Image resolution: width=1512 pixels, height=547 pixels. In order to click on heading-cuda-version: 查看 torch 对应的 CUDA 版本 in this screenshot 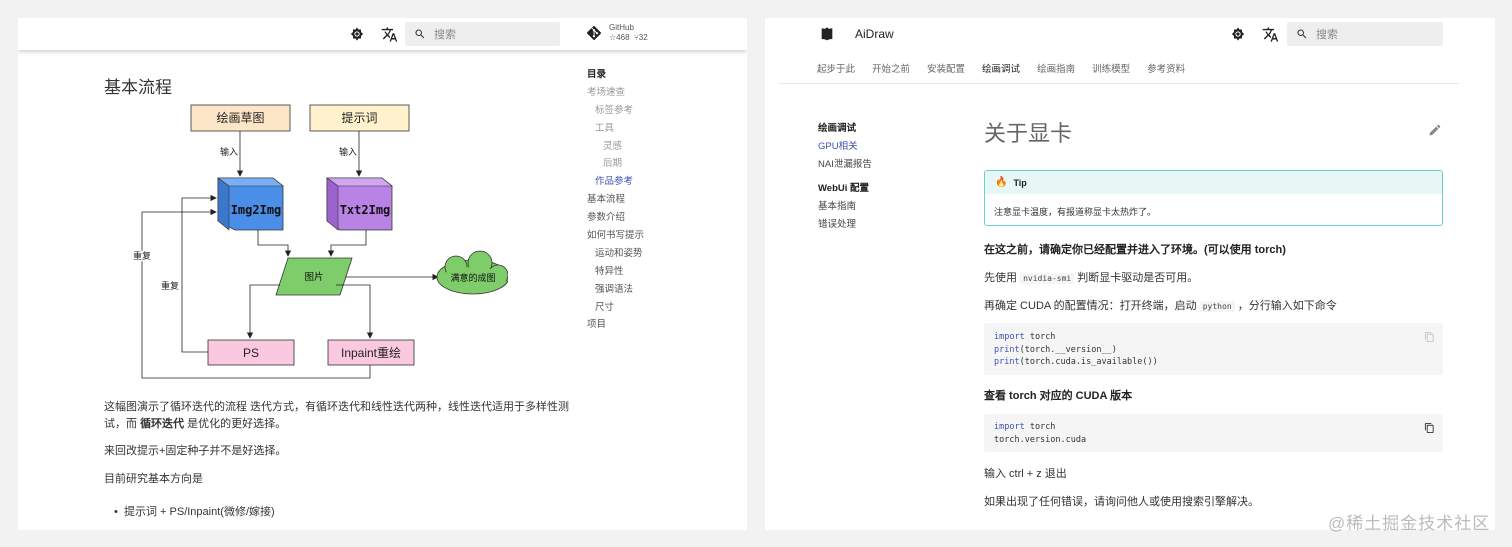, I will do `click(1058, 396)`.